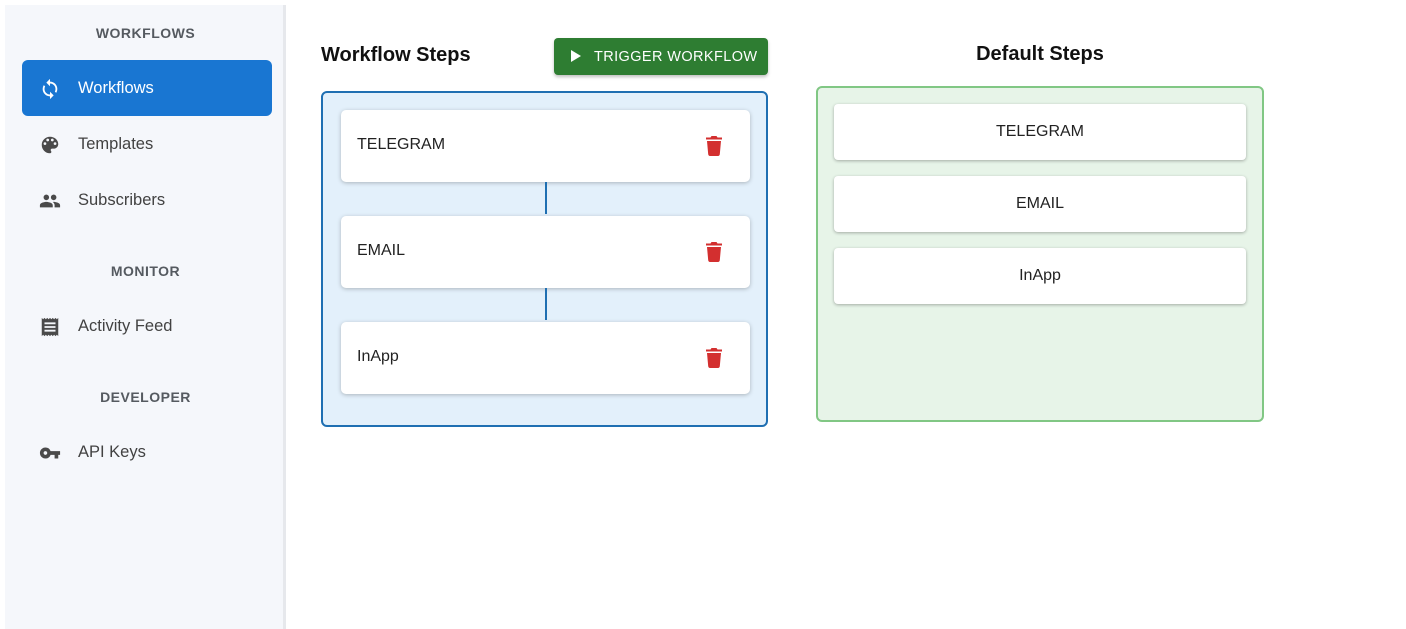 The image size is (1406, 629). Describe the element at coordinates (545, 252) in the screenshot. I see `workflow-step-card: EMAIL` at that location.